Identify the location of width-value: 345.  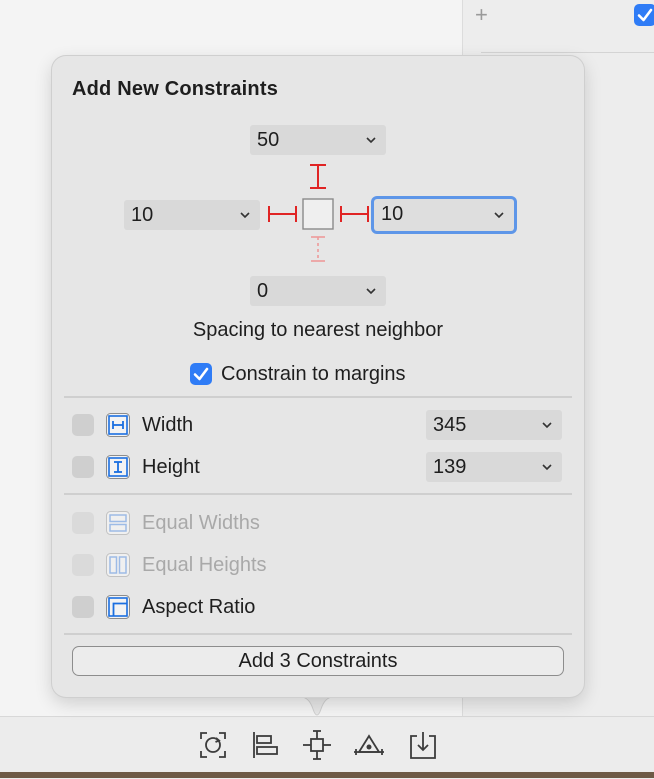
(450, 425).